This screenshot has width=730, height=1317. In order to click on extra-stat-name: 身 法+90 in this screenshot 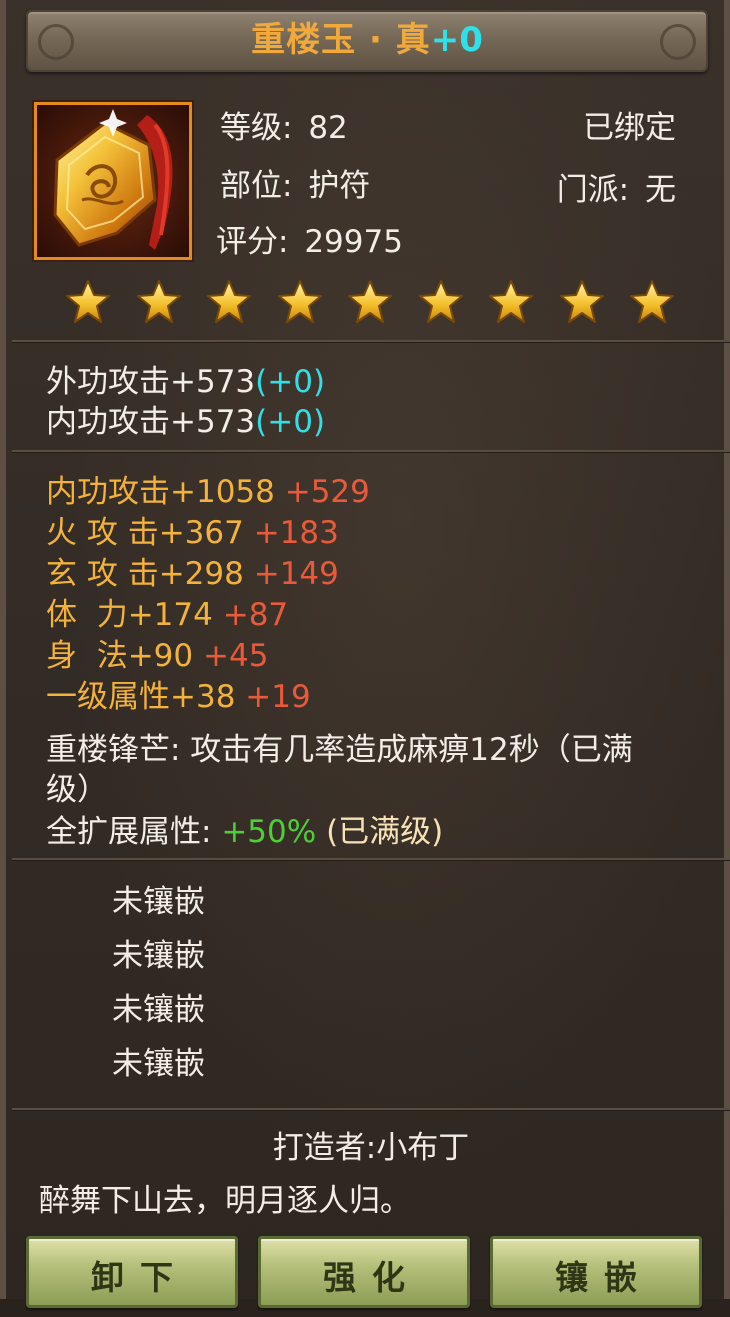, I will do `click(120, 656)`.